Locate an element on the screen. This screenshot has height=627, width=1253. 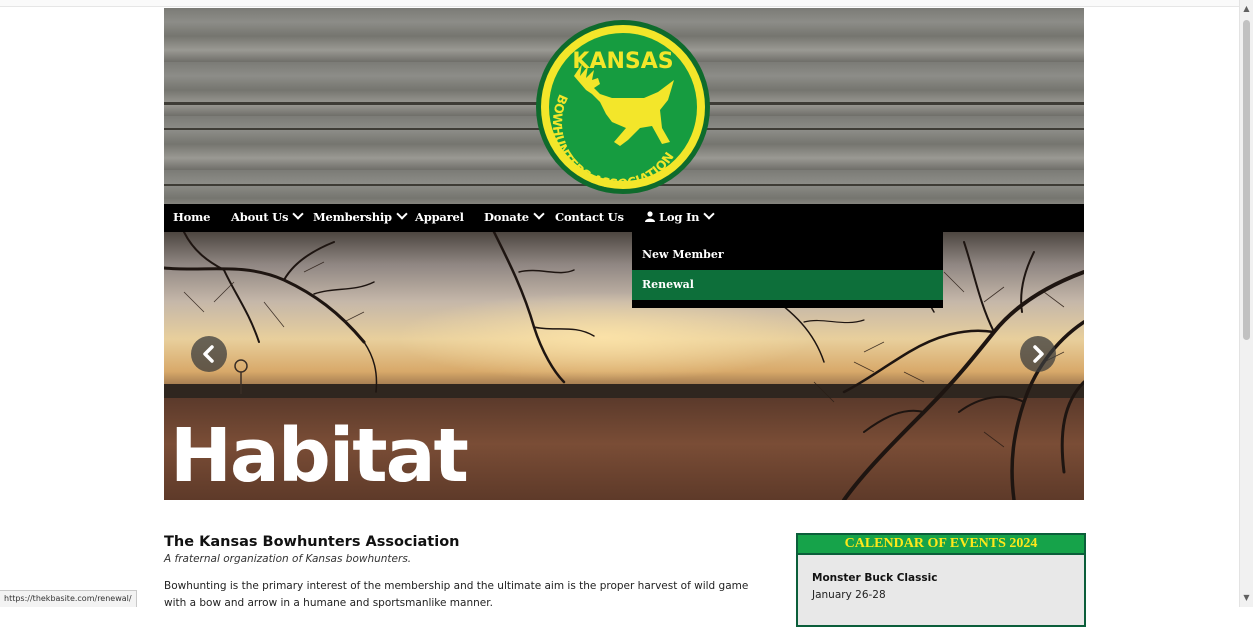
chevron-left-icon is located at coordinates (208, 354).